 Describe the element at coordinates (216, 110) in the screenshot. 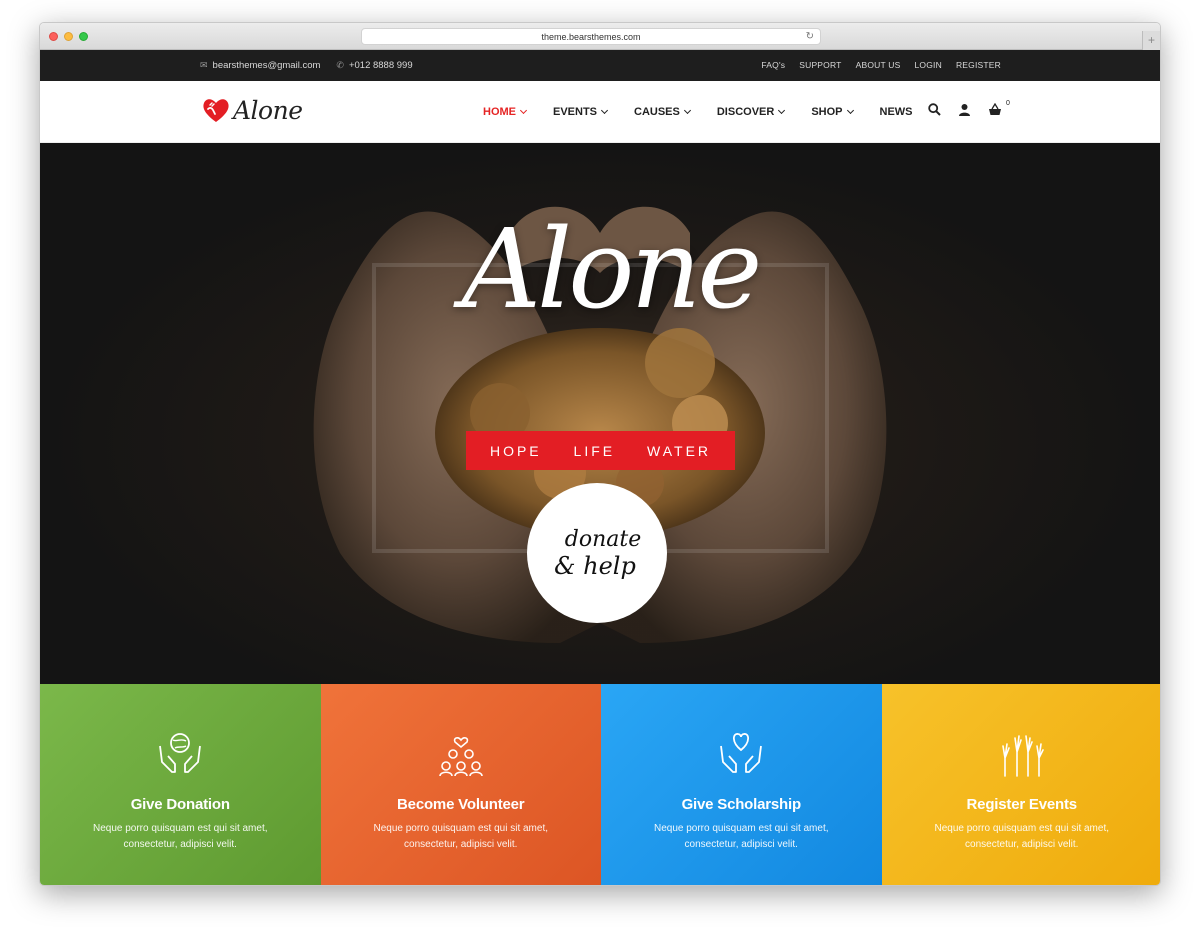

I see `heart-hand-logo-icon` at that location.